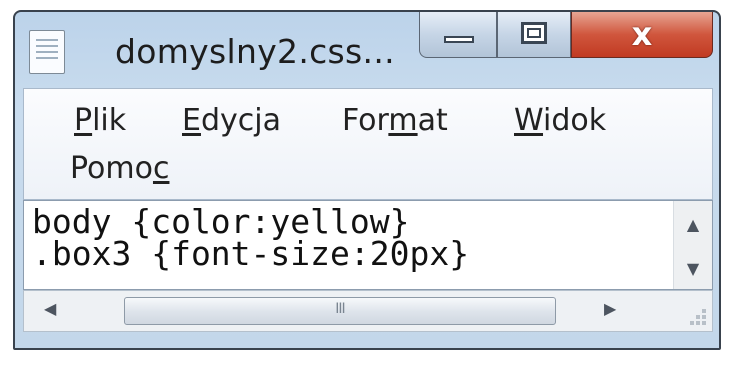 The height and width of the screenshot is (366, 735). Describe the element at coordinates (610, 308) in the screenshot. I see `scroll-right-icon: ▶` at that location.